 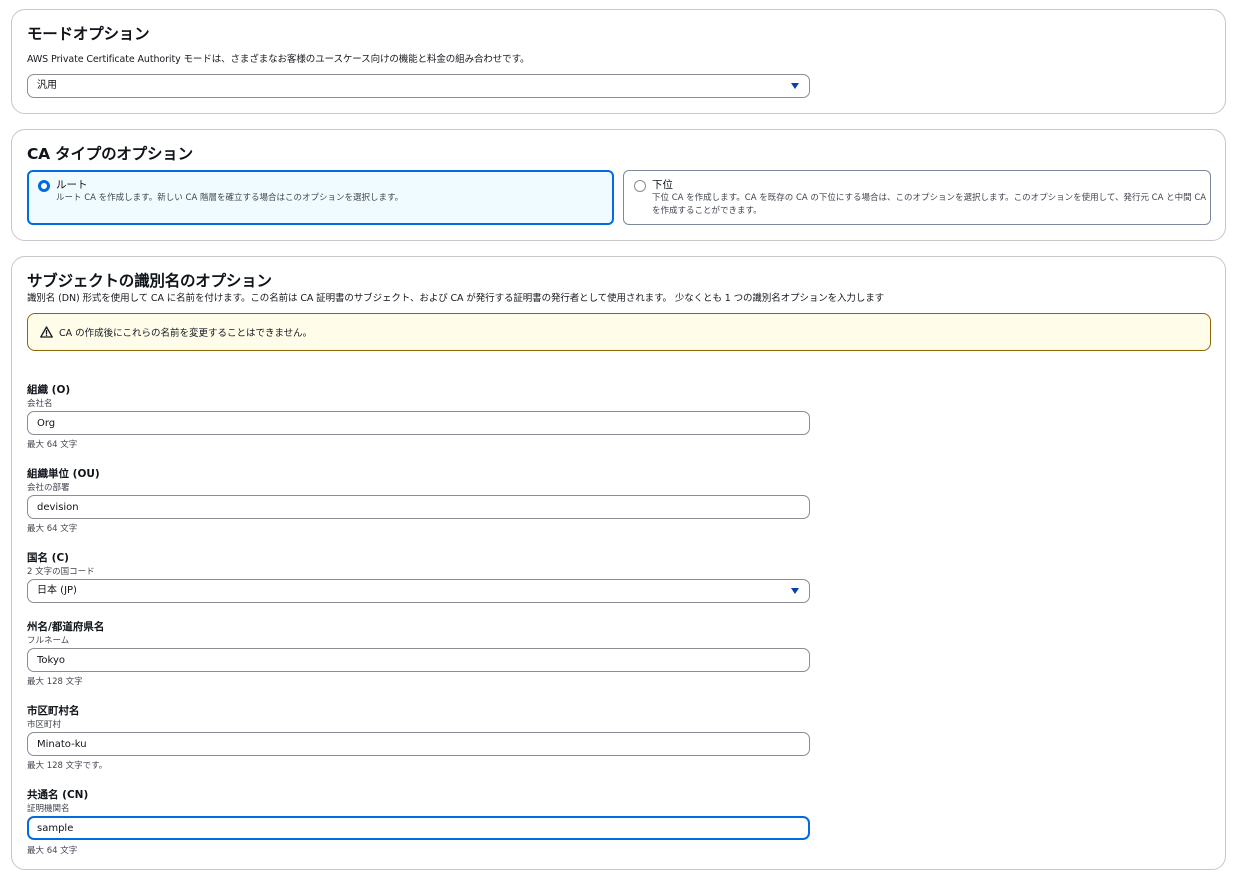 What do you see at coordinates (48, 641) in the screenshot?
I see `state-sublabel: フルネーム` at bounding box center [48, 641].